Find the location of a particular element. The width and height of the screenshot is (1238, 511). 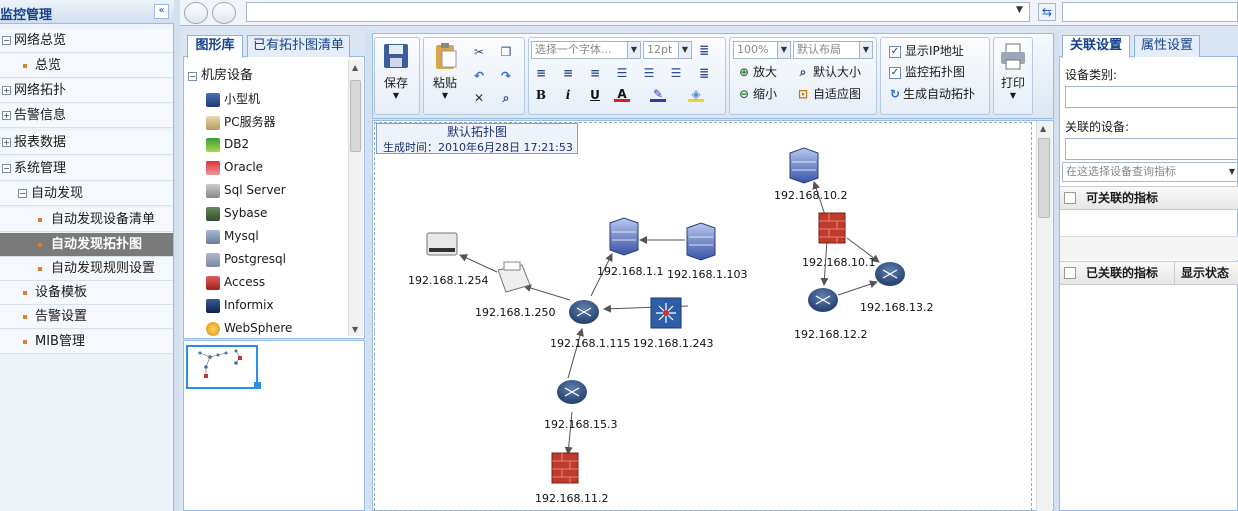

nav-item-discovery-topology: 自动发现拓扑图 is located at coordinates (86, 245).